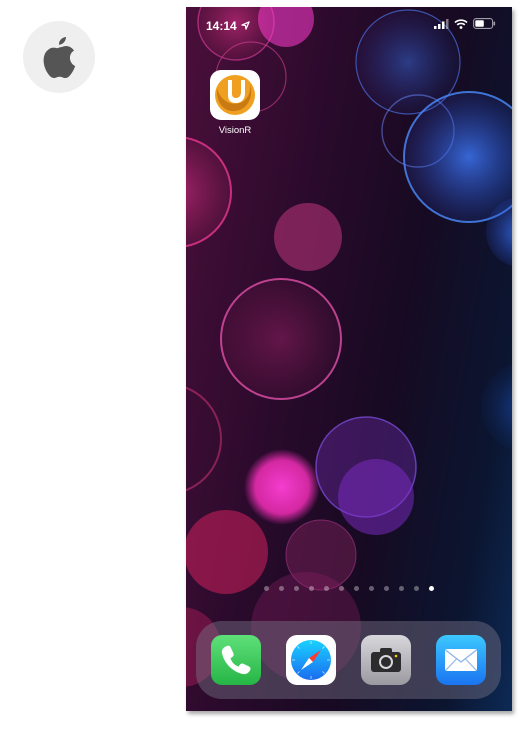 Image resolution: width=520 pixels, height=730 pixels. I want to click on wifi-icon, so click(461, 23).